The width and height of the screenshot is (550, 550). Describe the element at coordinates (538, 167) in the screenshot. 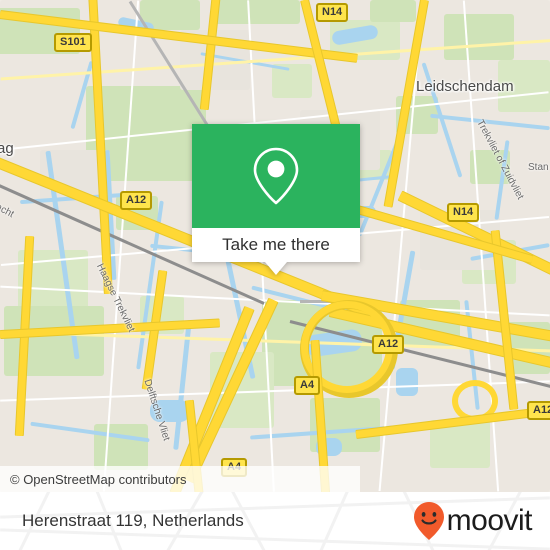

I see `map-water-label: Stan` at that location.